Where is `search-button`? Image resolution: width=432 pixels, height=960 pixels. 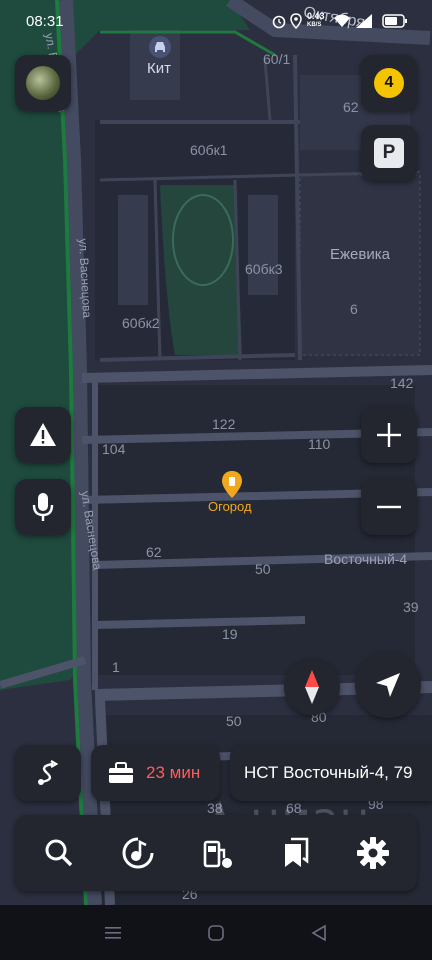
search-button is located at coordinates (59, 853).